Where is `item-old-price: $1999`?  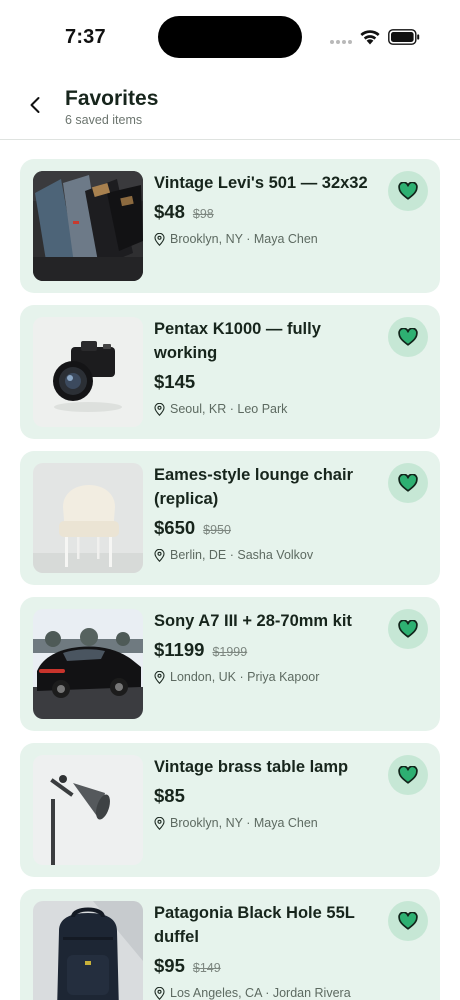 item-old-price: $1999 is located at coordinates (230, 652).